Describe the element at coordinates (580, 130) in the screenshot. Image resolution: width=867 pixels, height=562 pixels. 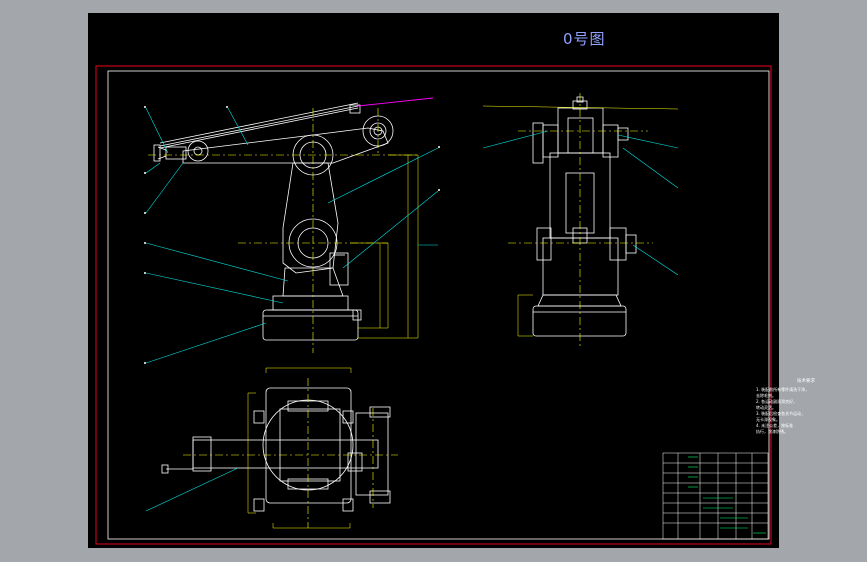
I see `side-head` at that location.